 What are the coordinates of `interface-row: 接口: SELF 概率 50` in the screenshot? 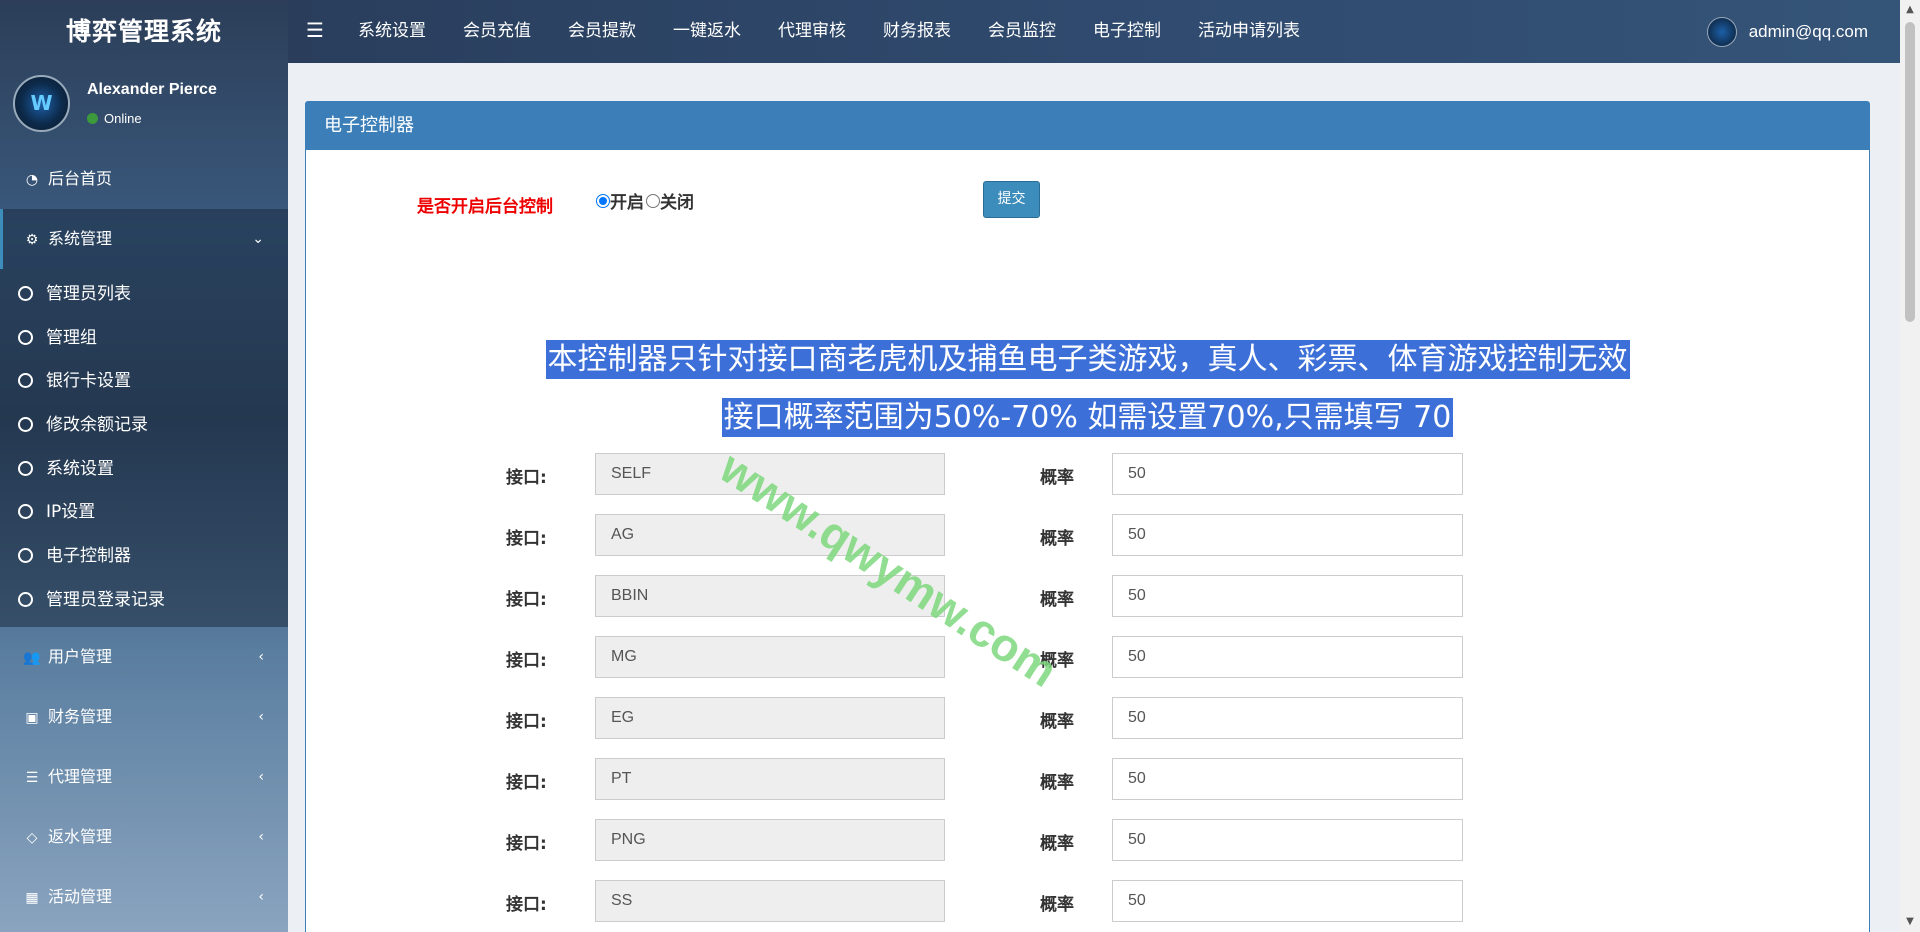 It's located at (1087, 474).